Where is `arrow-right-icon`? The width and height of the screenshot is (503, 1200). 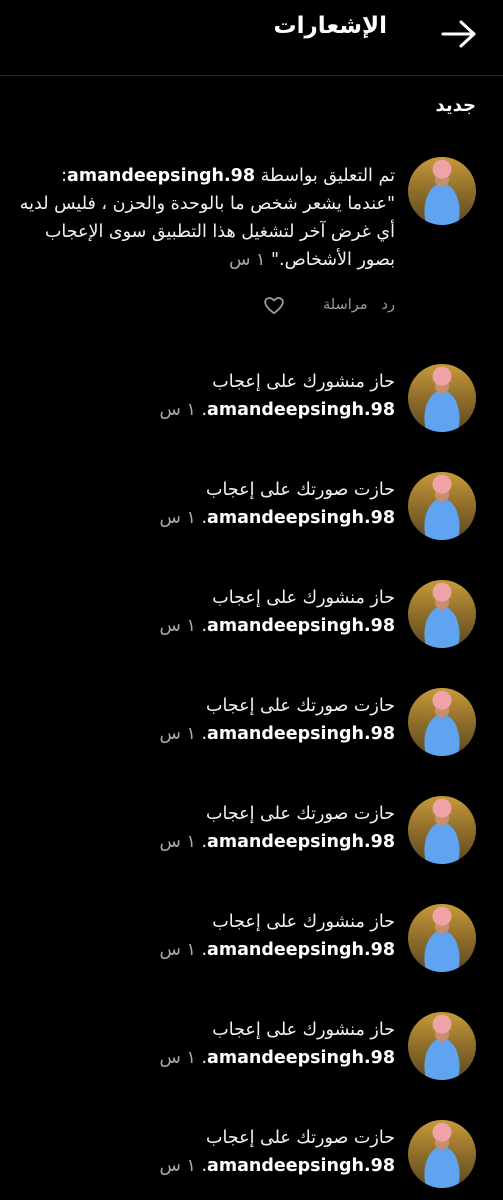
arrow-right-icon is located at coordinates (458, 34).